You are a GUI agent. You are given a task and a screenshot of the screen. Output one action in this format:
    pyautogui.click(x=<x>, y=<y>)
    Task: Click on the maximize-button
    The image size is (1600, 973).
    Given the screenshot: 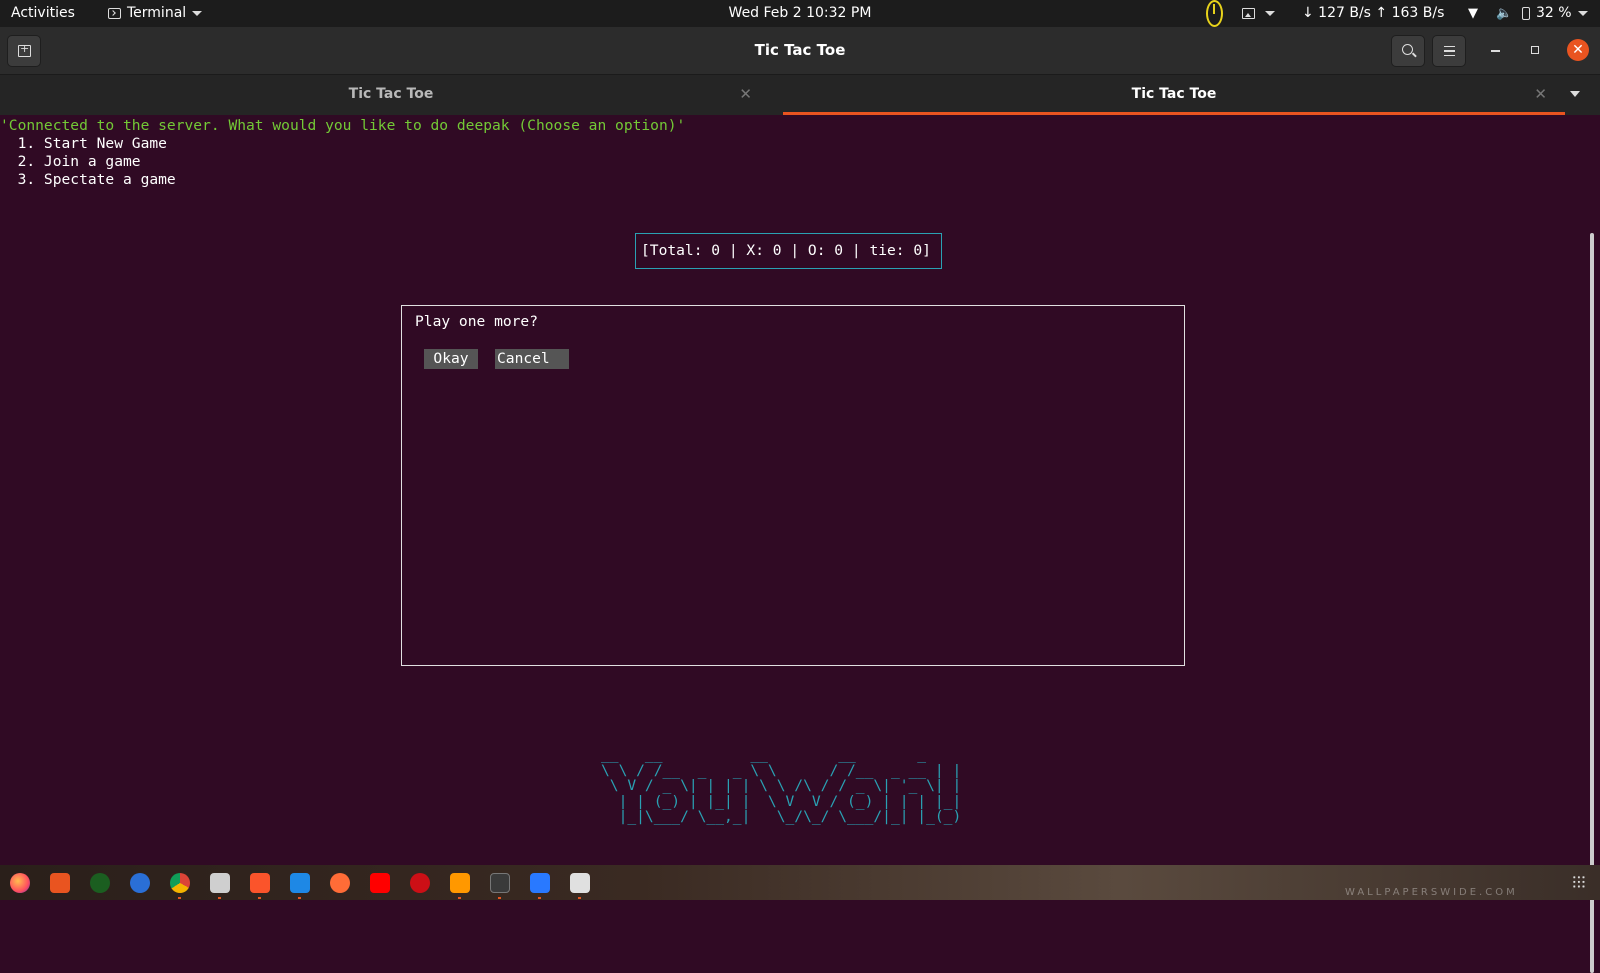 What is the action you would take?
    pyautogui.click(x=1535, y=50)
    